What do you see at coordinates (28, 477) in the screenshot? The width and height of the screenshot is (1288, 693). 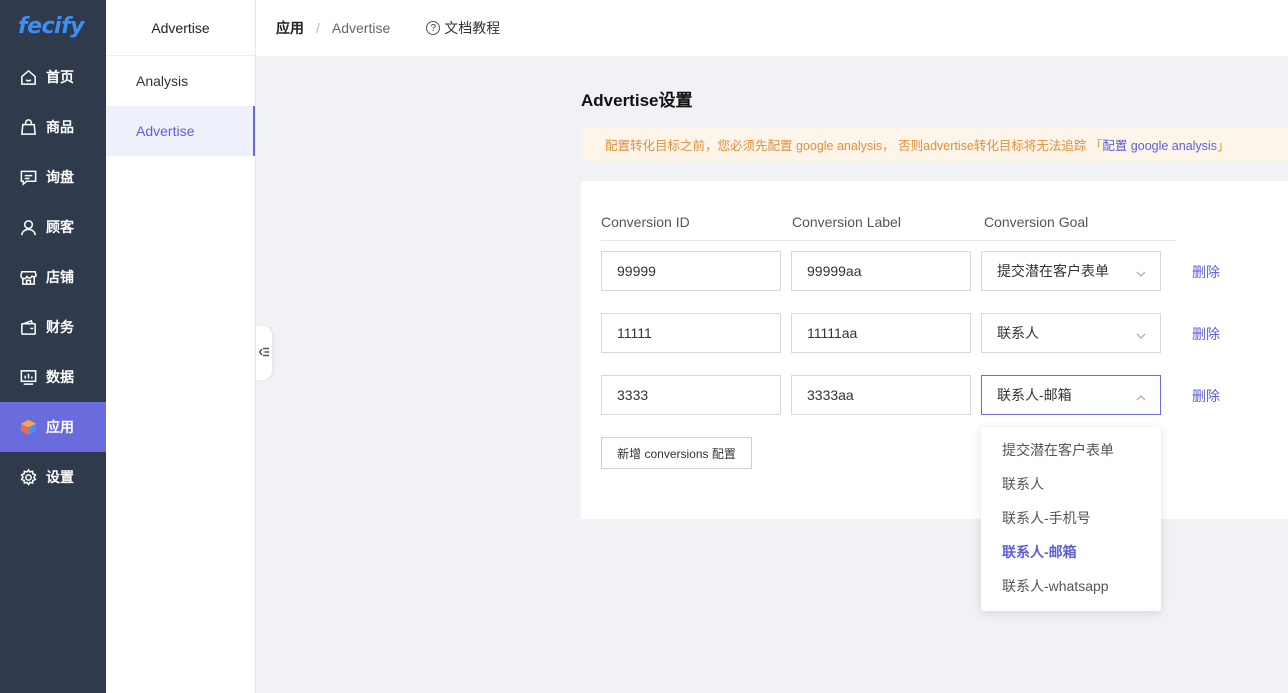 I see `gear-icon` at bounding box center [28, 477].